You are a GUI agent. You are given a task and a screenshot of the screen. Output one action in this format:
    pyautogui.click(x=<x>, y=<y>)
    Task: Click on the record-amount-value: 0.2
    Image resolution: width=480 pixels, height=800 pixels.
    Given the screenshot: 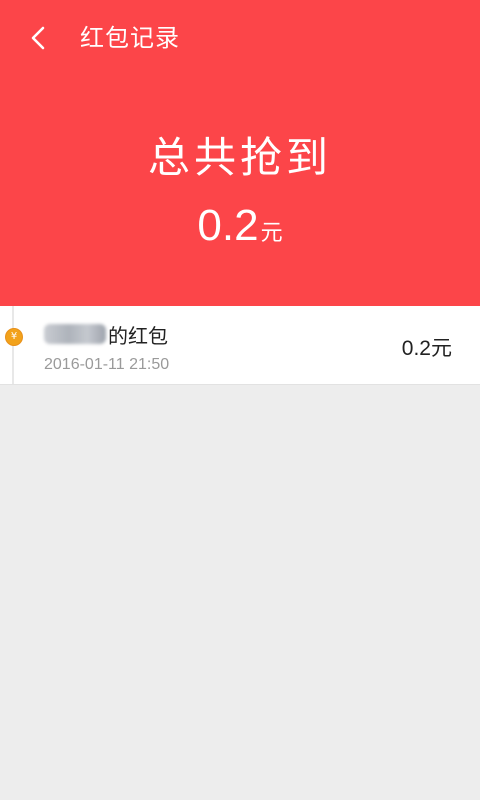 What is the action you would take?
    pyautogui.click(x=416, y=348)
    